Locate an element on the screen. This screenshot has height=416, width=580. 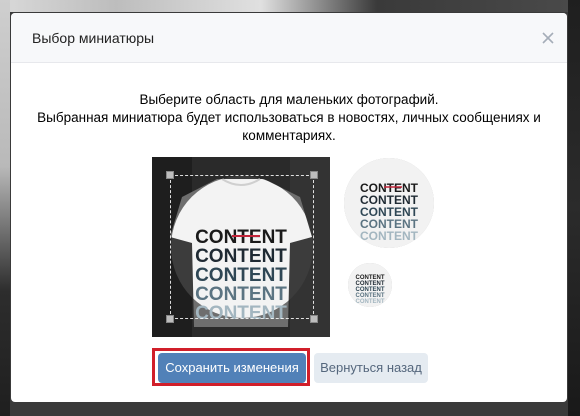
thumbnail-preview-small: CONTENT CONTENT CONTENT CONTENT CONTENT is located at coordinates (370, 285).